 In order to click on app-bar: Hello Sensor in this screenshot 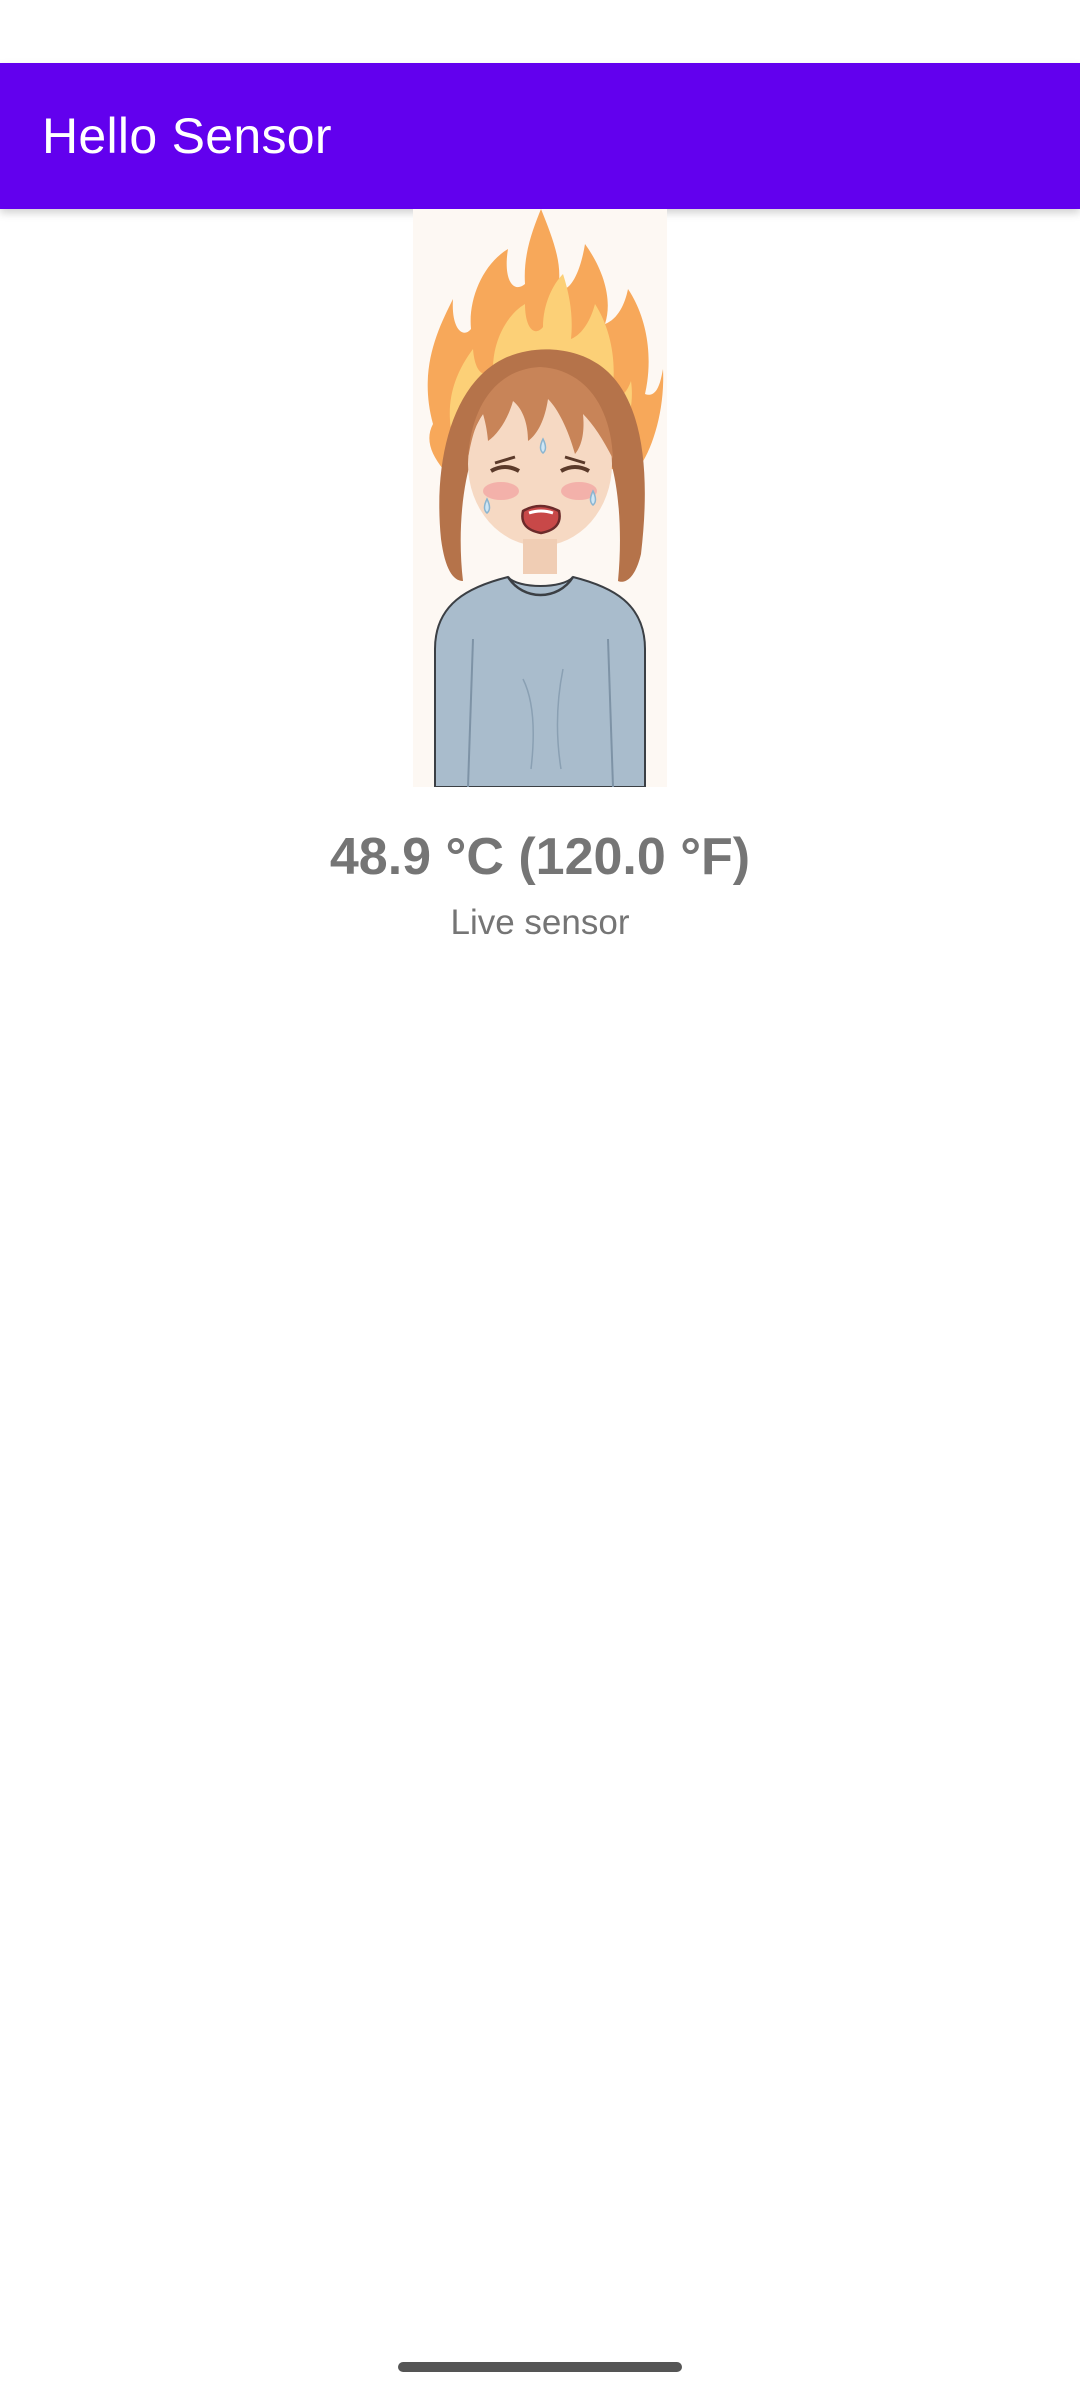, I will do `click(540, 136)`.